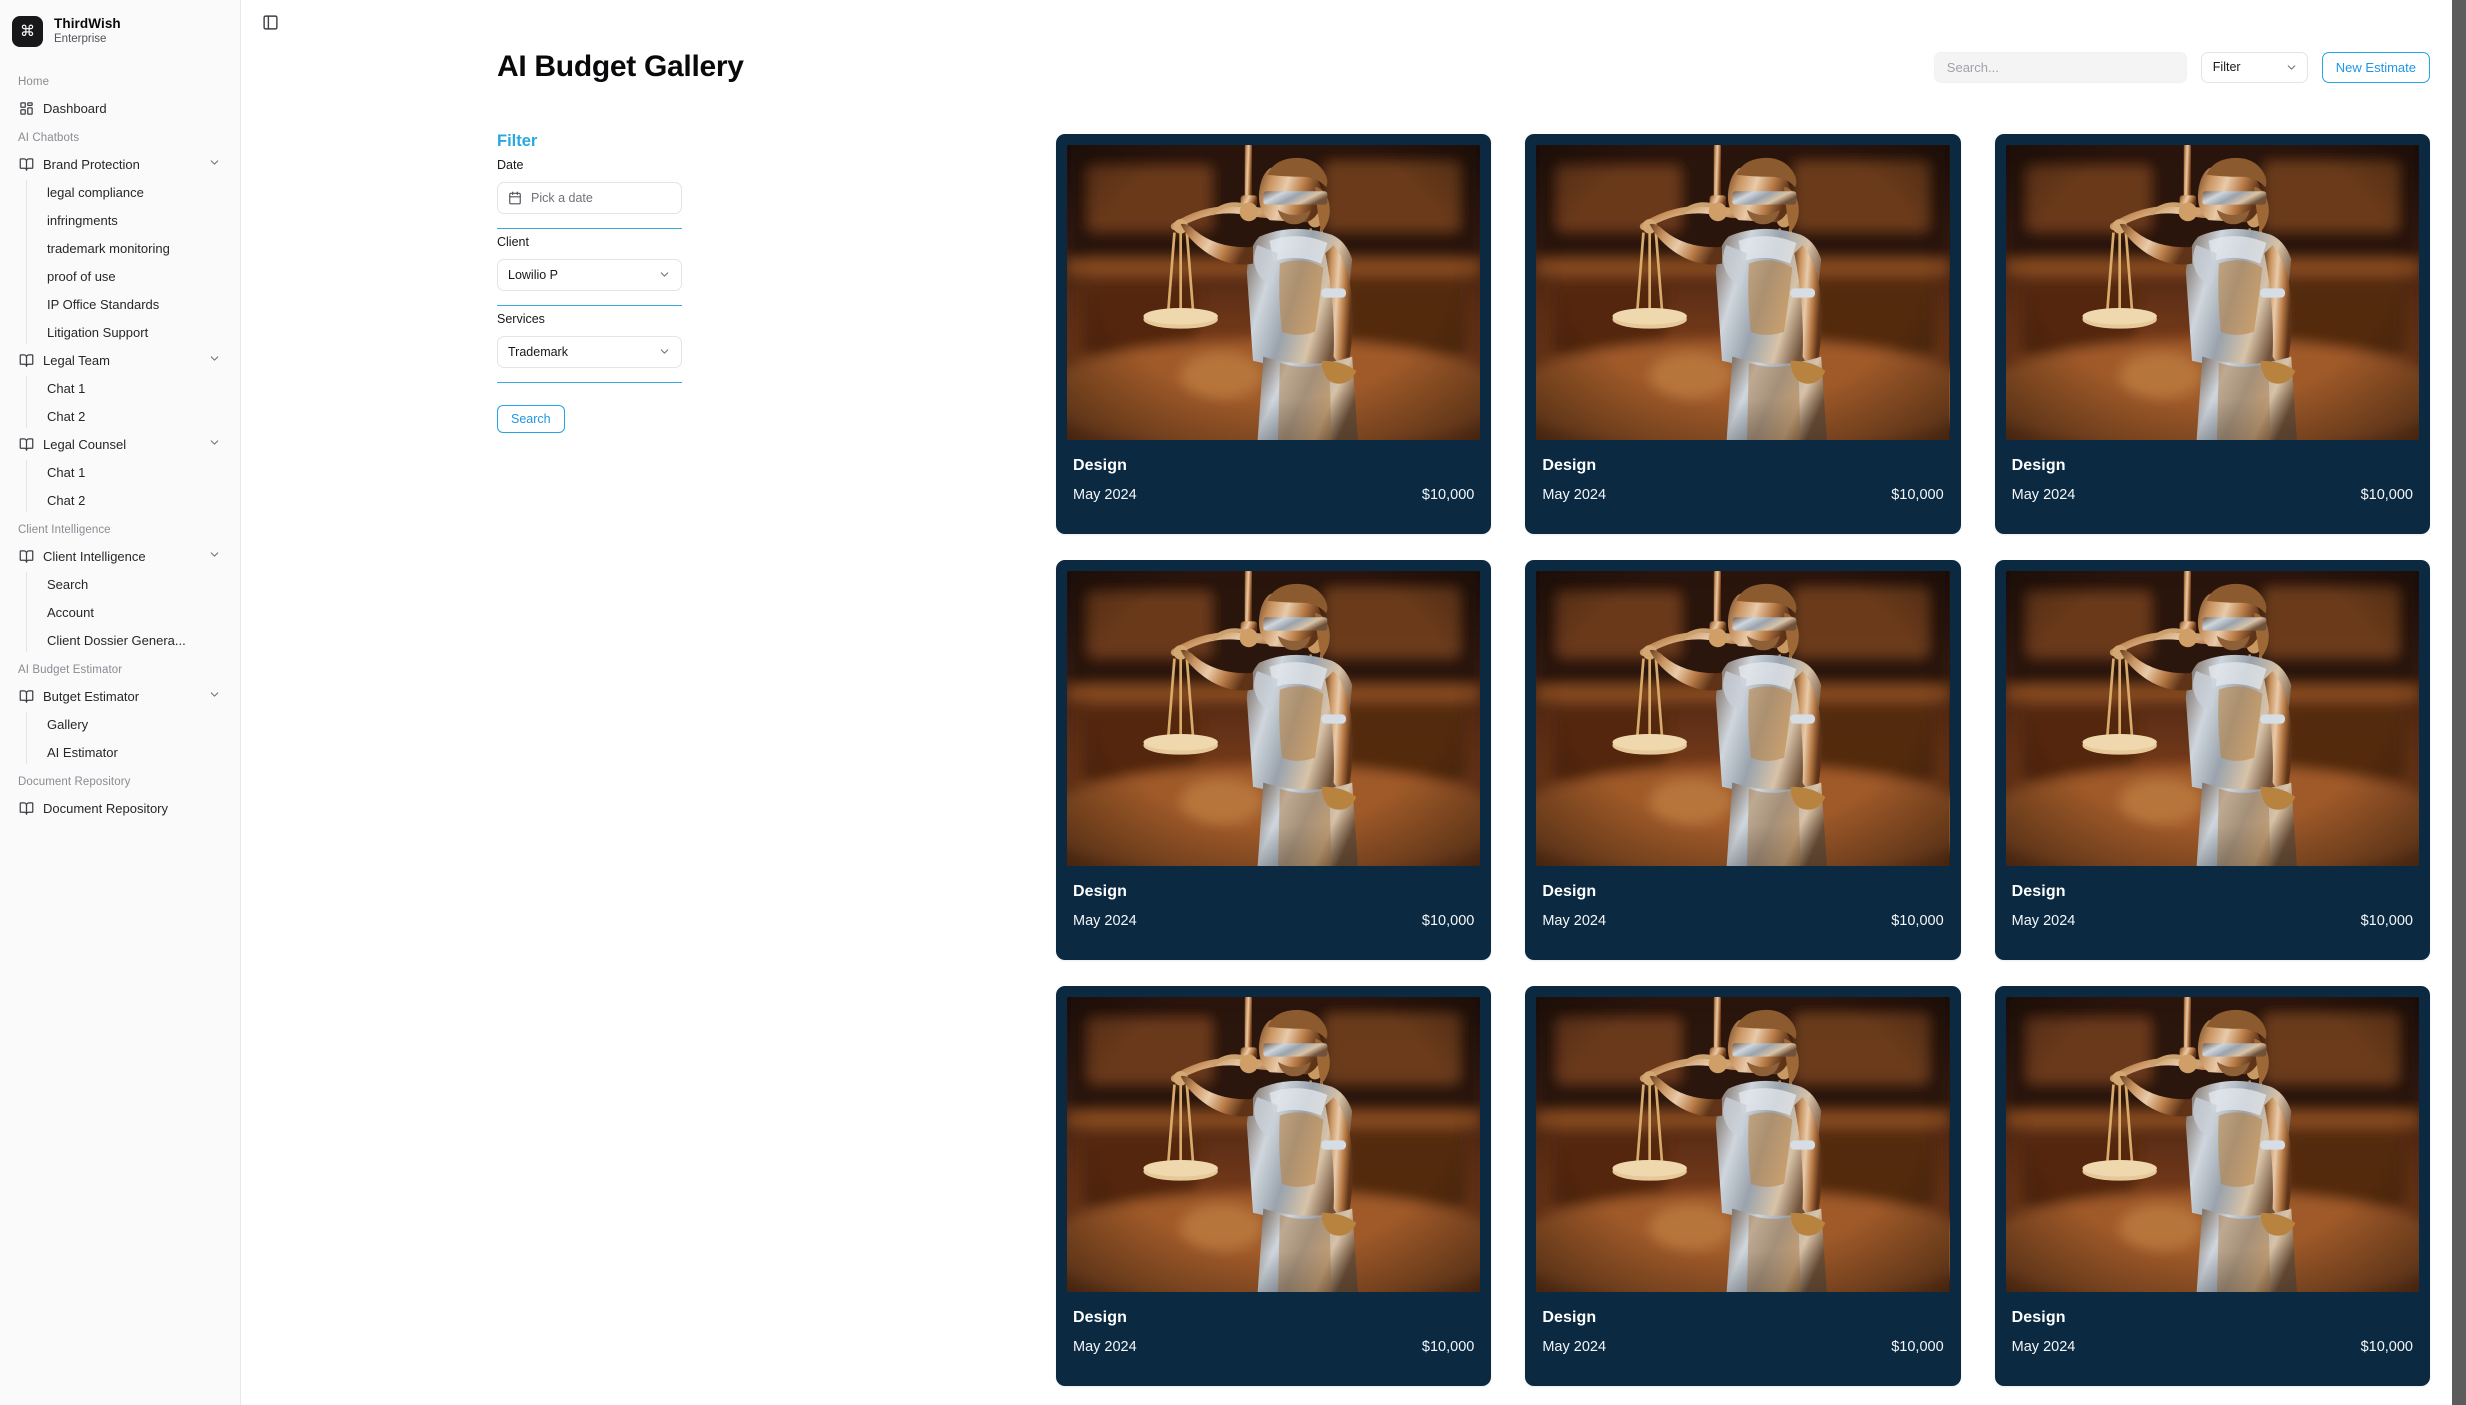 The image size is (2466, 1405). I want to click on sidebar-item-brand-protection: Brand Protection, so click(120, 164).